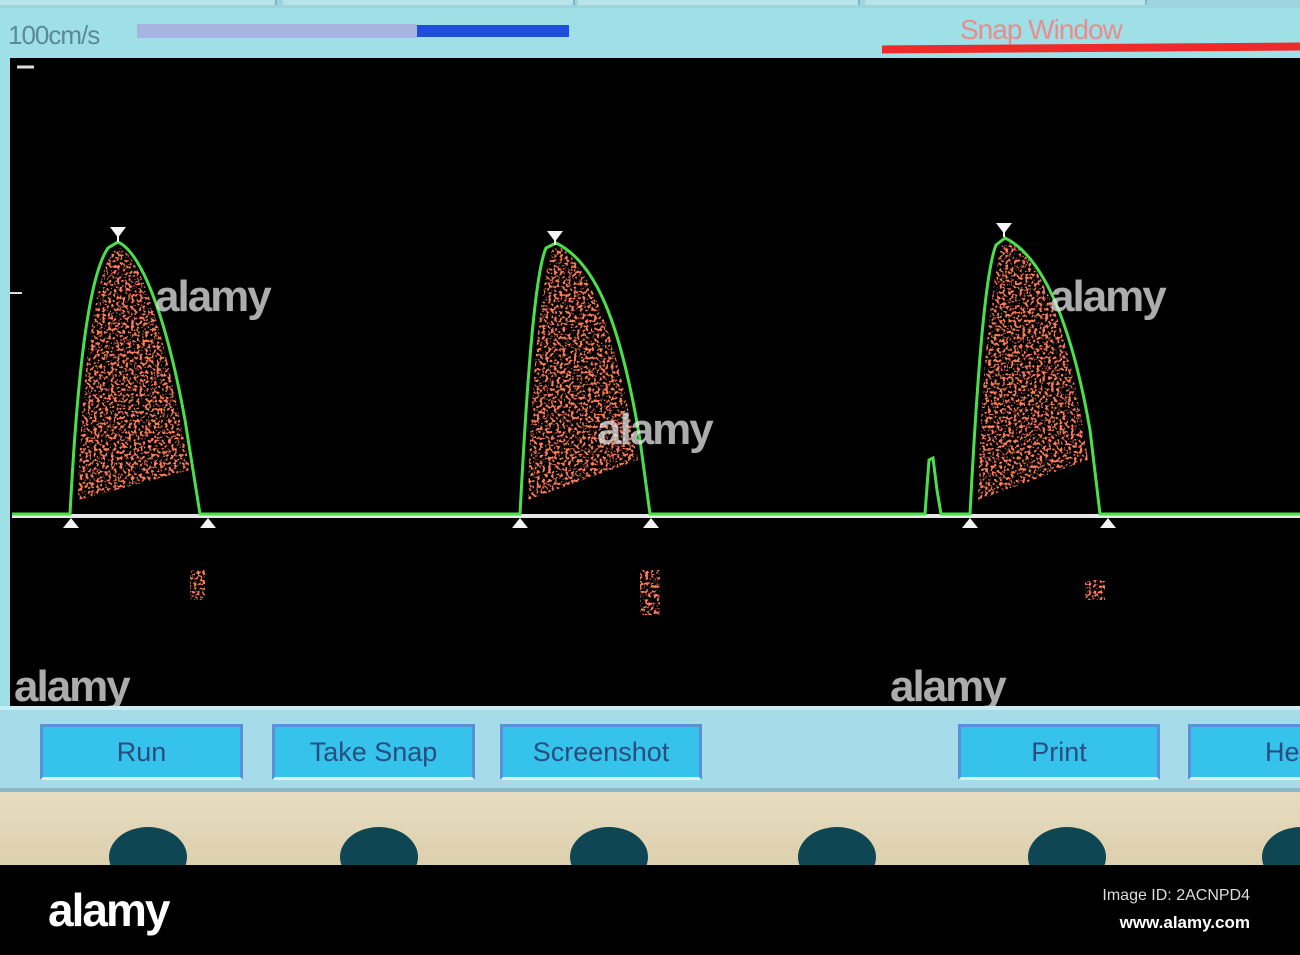 The height and width of the screenshot is (955, 1300). I want to click on watermark-footer: alamy Image ID: 2ACNPD4 www.alamy.com, so click(650, 910).